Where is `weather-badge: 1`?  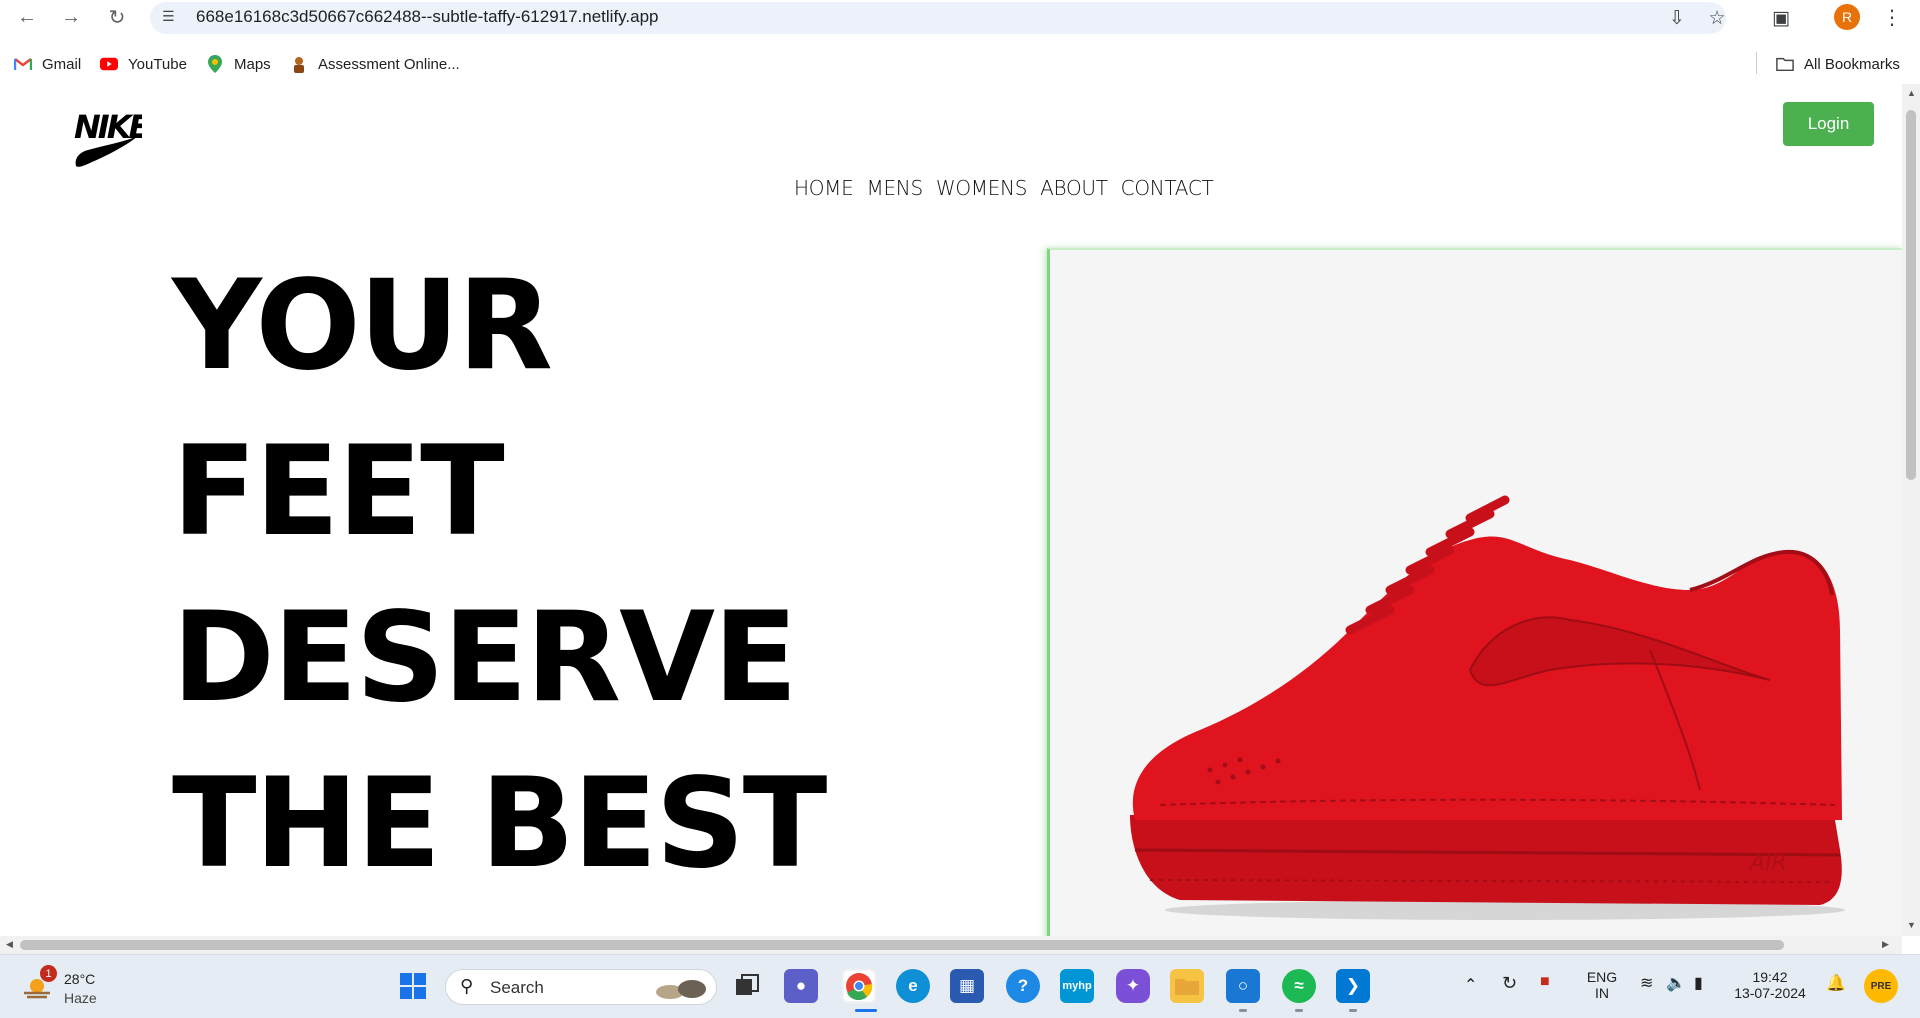 weather-badge: 1 is located at coordinates (48, 973).